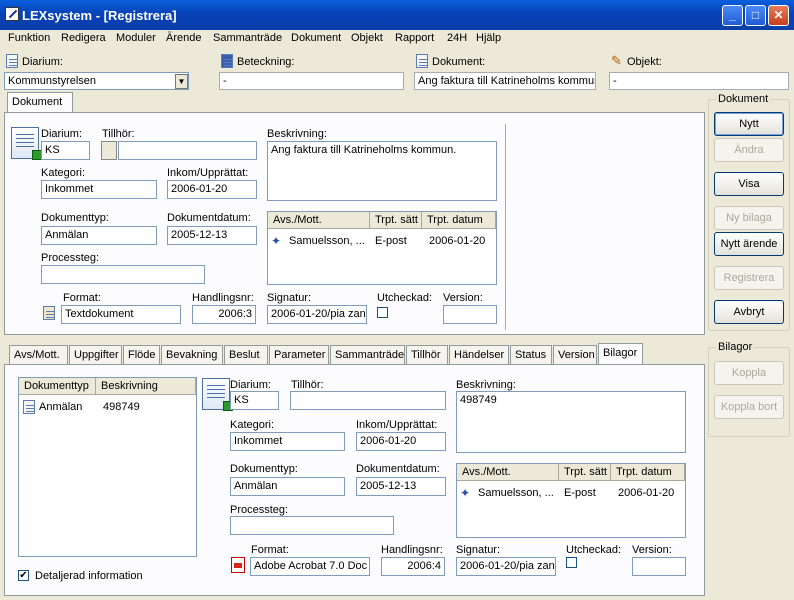 The width and height of the screenshot is (794, 600). Describe the element at coordinates (264, 469) in the screenshot. I see `bil-doktyp-label: Dokumenttyp:` at that location.